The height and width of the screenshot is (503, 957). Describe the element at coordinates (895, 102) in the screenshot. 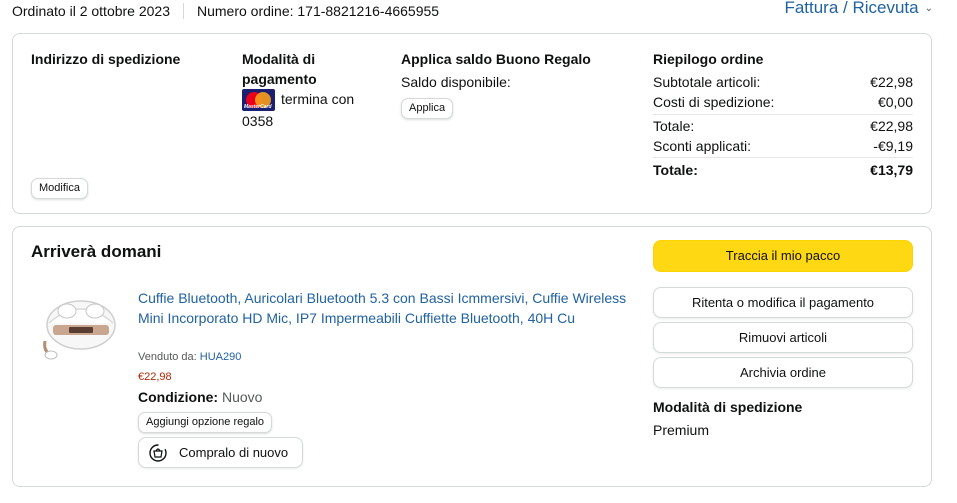

I see `summary-value: €0,00` at that location.